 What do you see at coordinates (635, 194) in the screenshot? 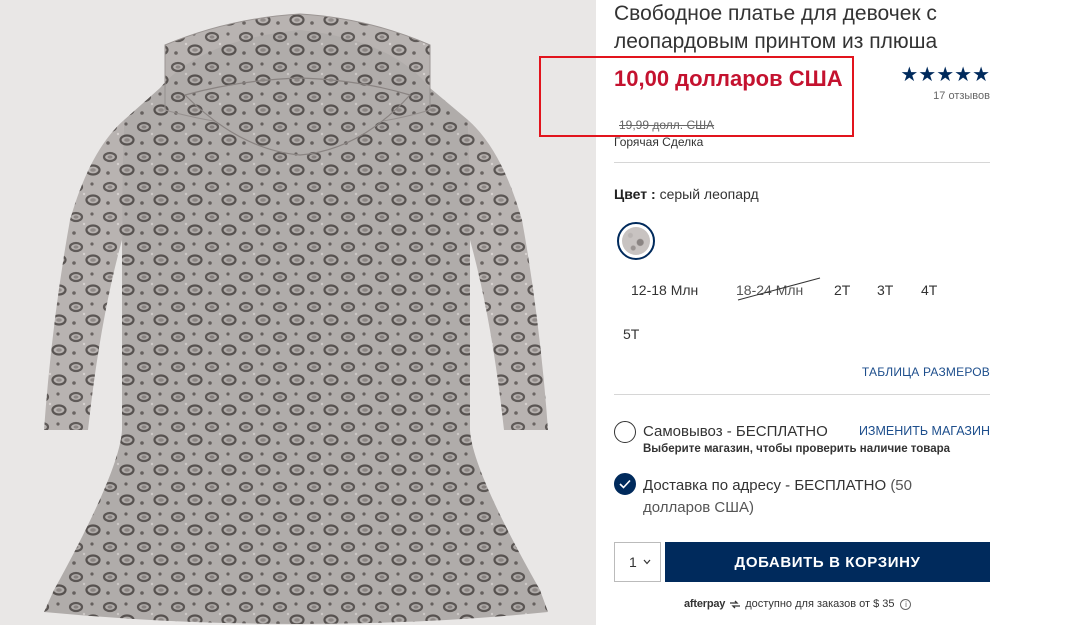
I see `color-label: Цвет :` at bounding box center [635, 194].